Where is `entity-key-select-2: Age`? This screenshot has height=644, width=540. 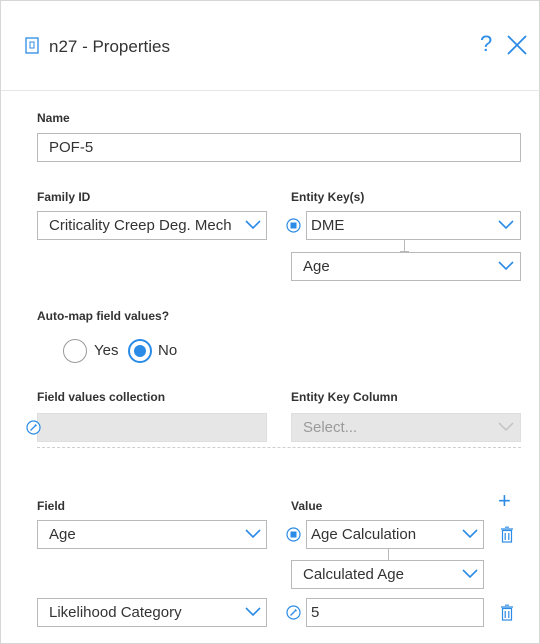
entity-key-select-2: Age is located at coordinates (406, 266).